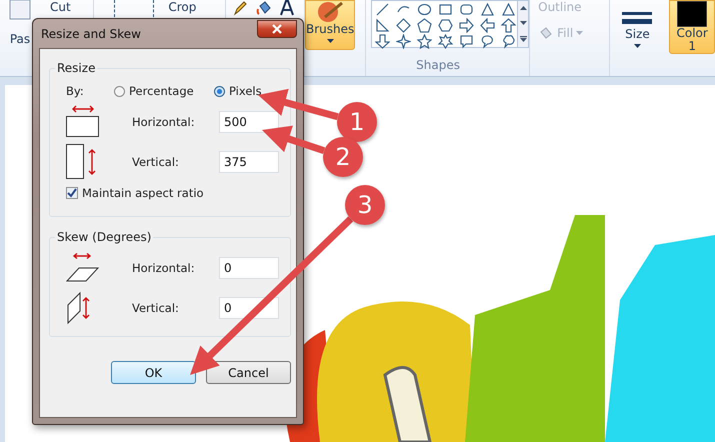 This screenshot has width=715, height=442. Describe the element at coordinates (249, 162) in the screenshot. I see `input-field: 375` at that location.